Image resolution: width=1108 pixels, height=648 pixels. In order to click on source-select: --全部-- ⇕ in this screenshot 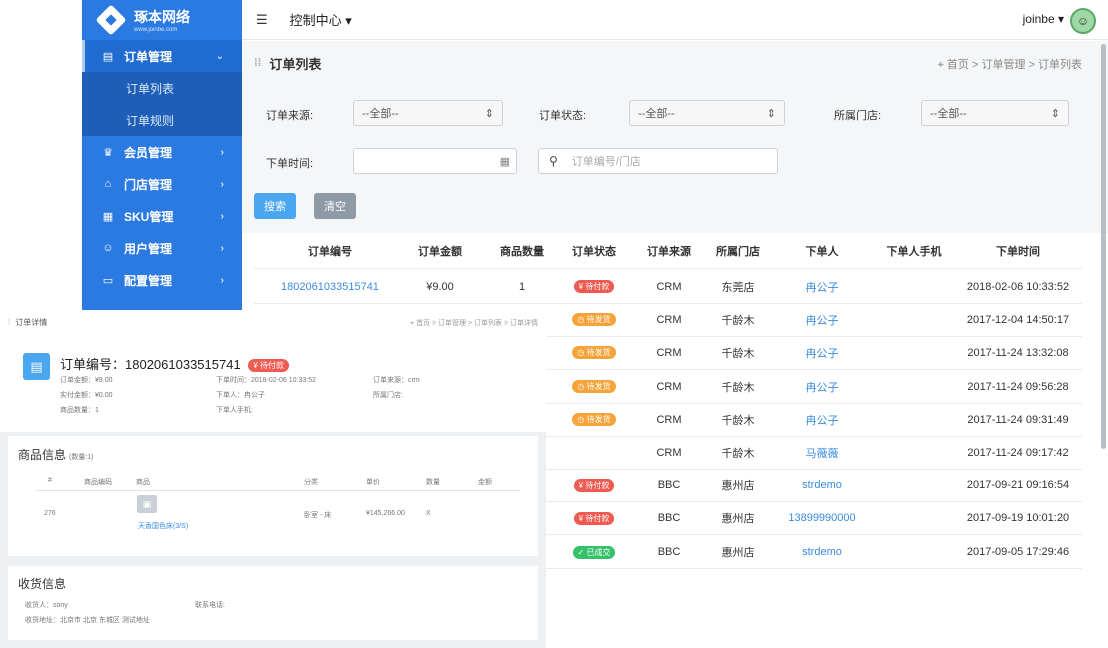, I will do `click(428, 113)`.